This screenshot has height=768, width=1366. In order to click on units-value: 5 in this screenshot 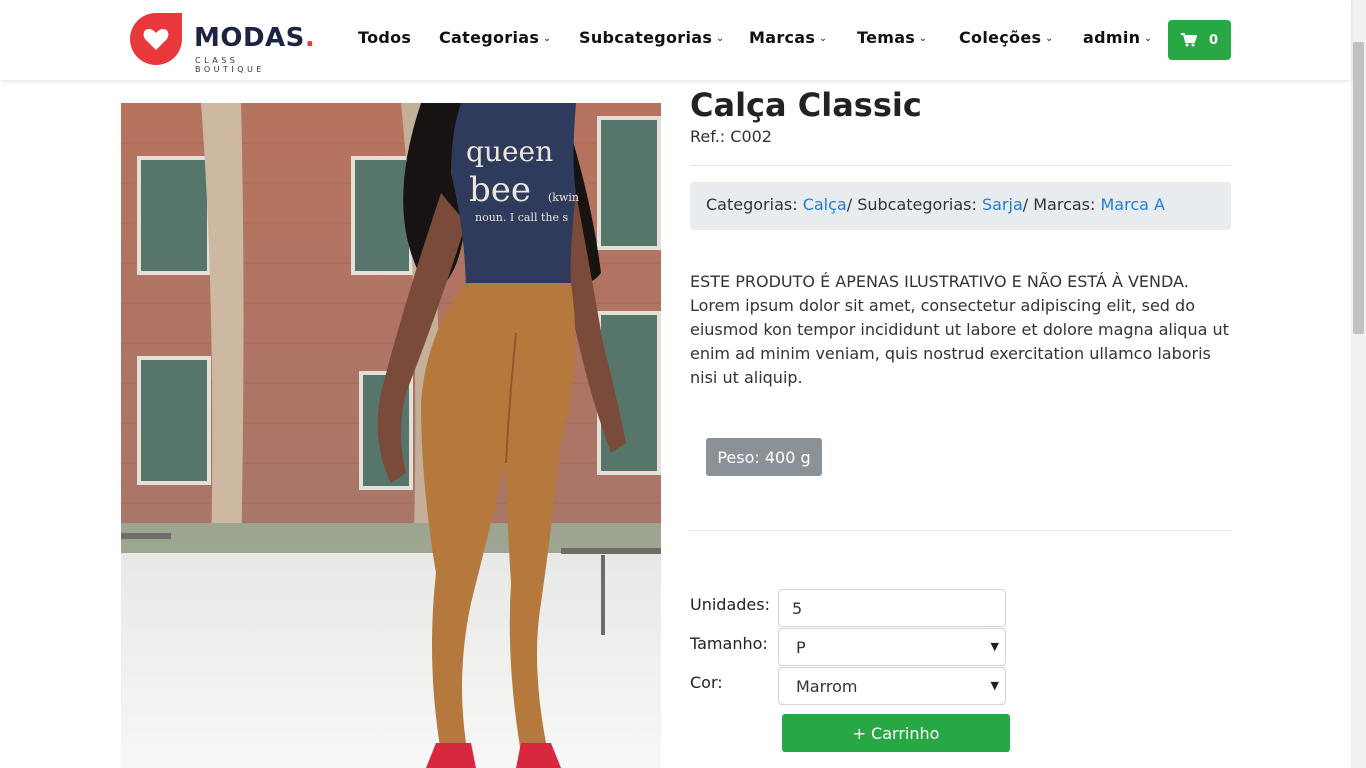, I will do `click(797, 608)`.